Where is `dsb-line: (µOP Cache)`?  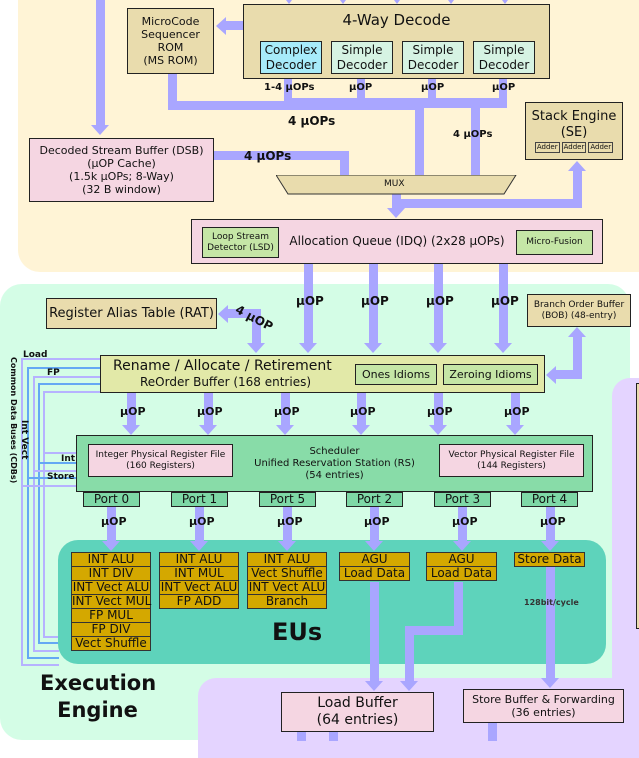 dsb-line: (µOP Cache) is located at coordinates (121, 163).